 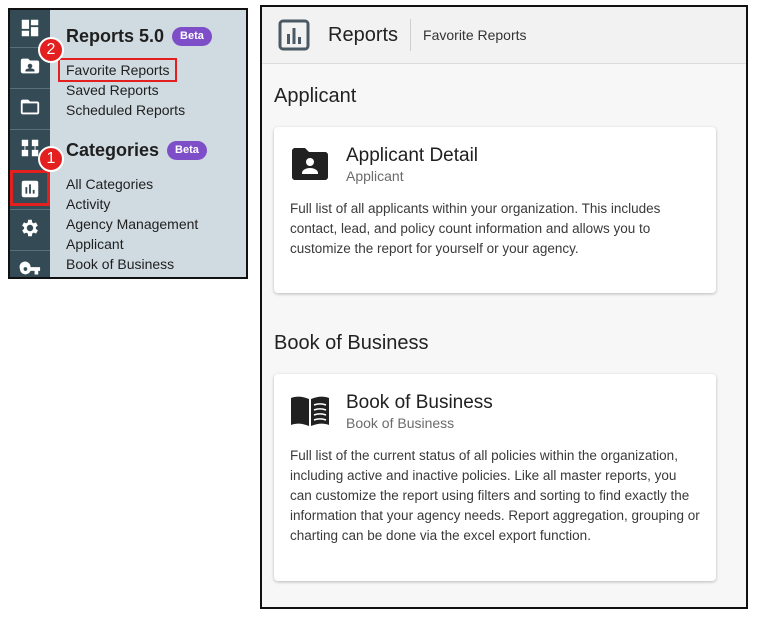 I want to click on folders-button, so click(x=30, y=106).